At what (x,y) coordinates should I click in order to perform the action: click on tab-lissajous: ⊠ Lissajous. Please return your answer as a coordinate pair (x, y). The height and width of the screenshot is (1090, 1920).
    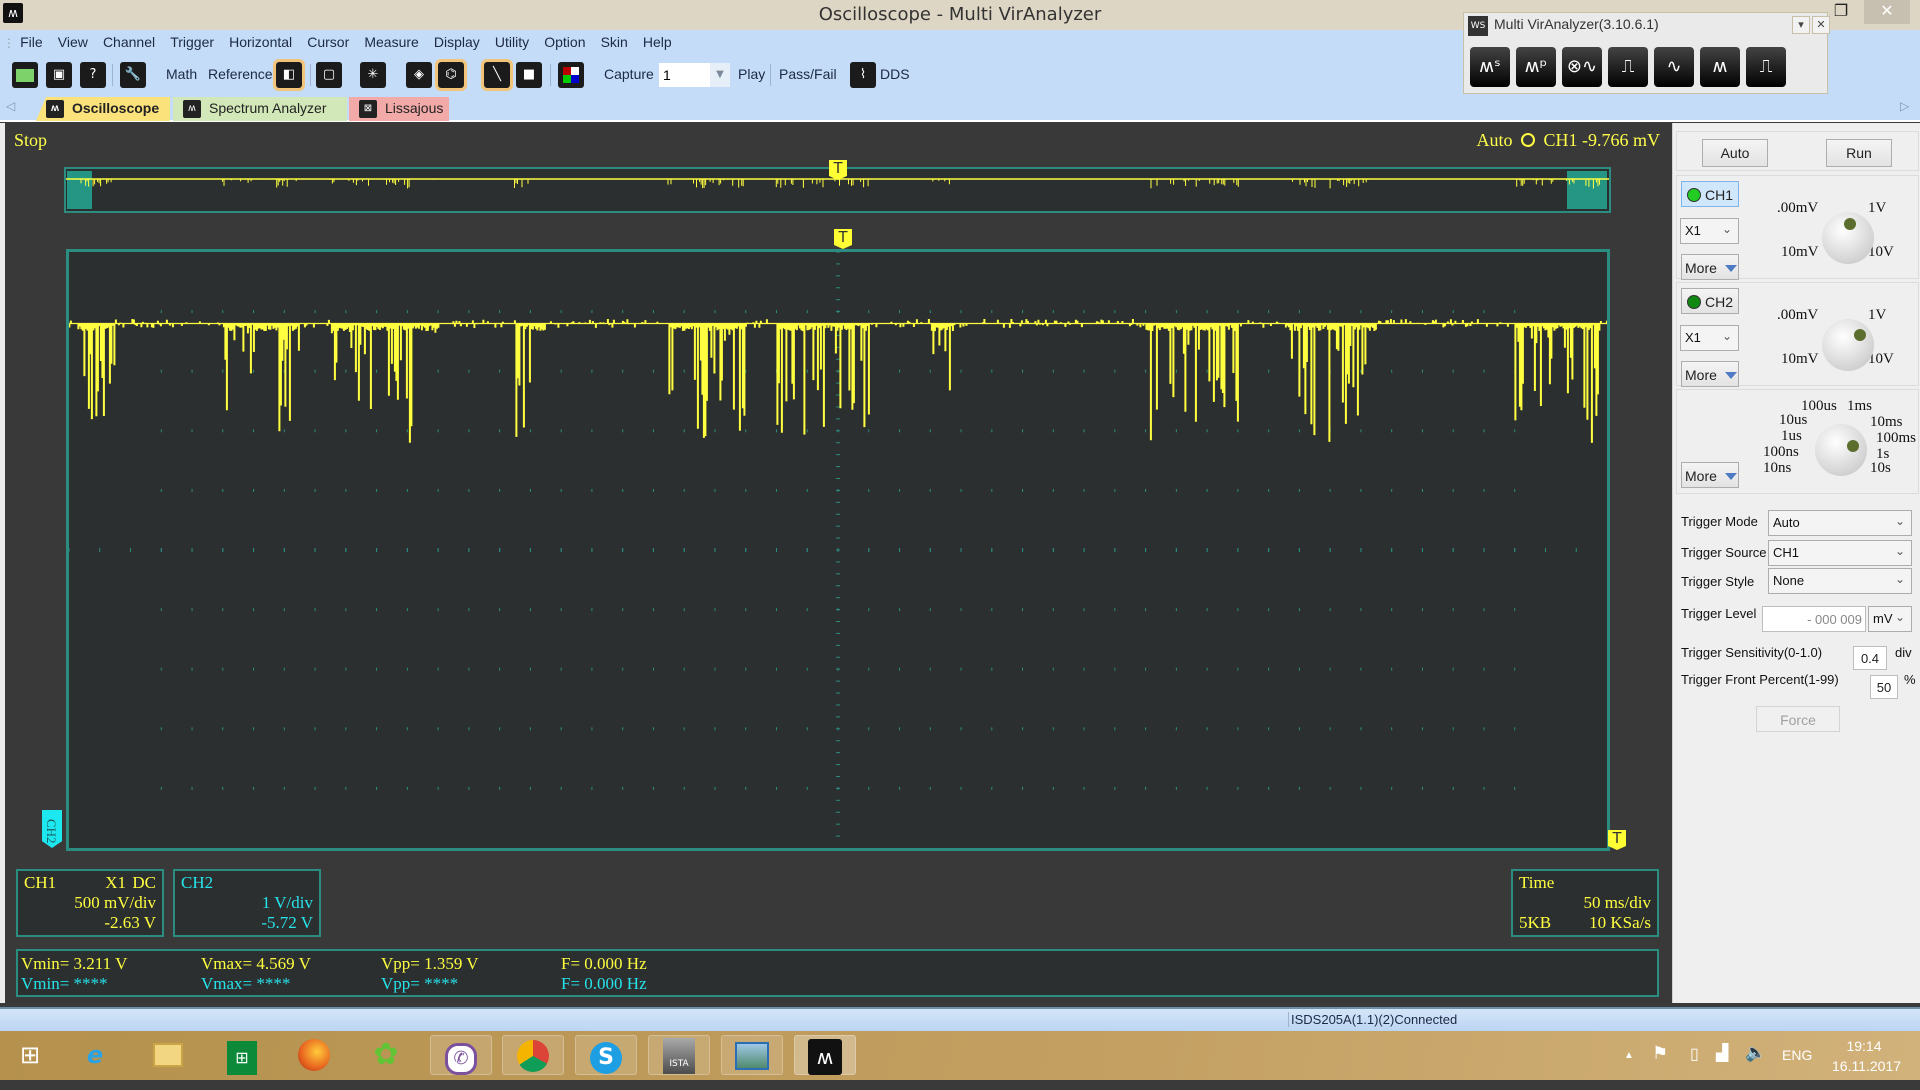
    Looking at the image, I should click on (399, 109).